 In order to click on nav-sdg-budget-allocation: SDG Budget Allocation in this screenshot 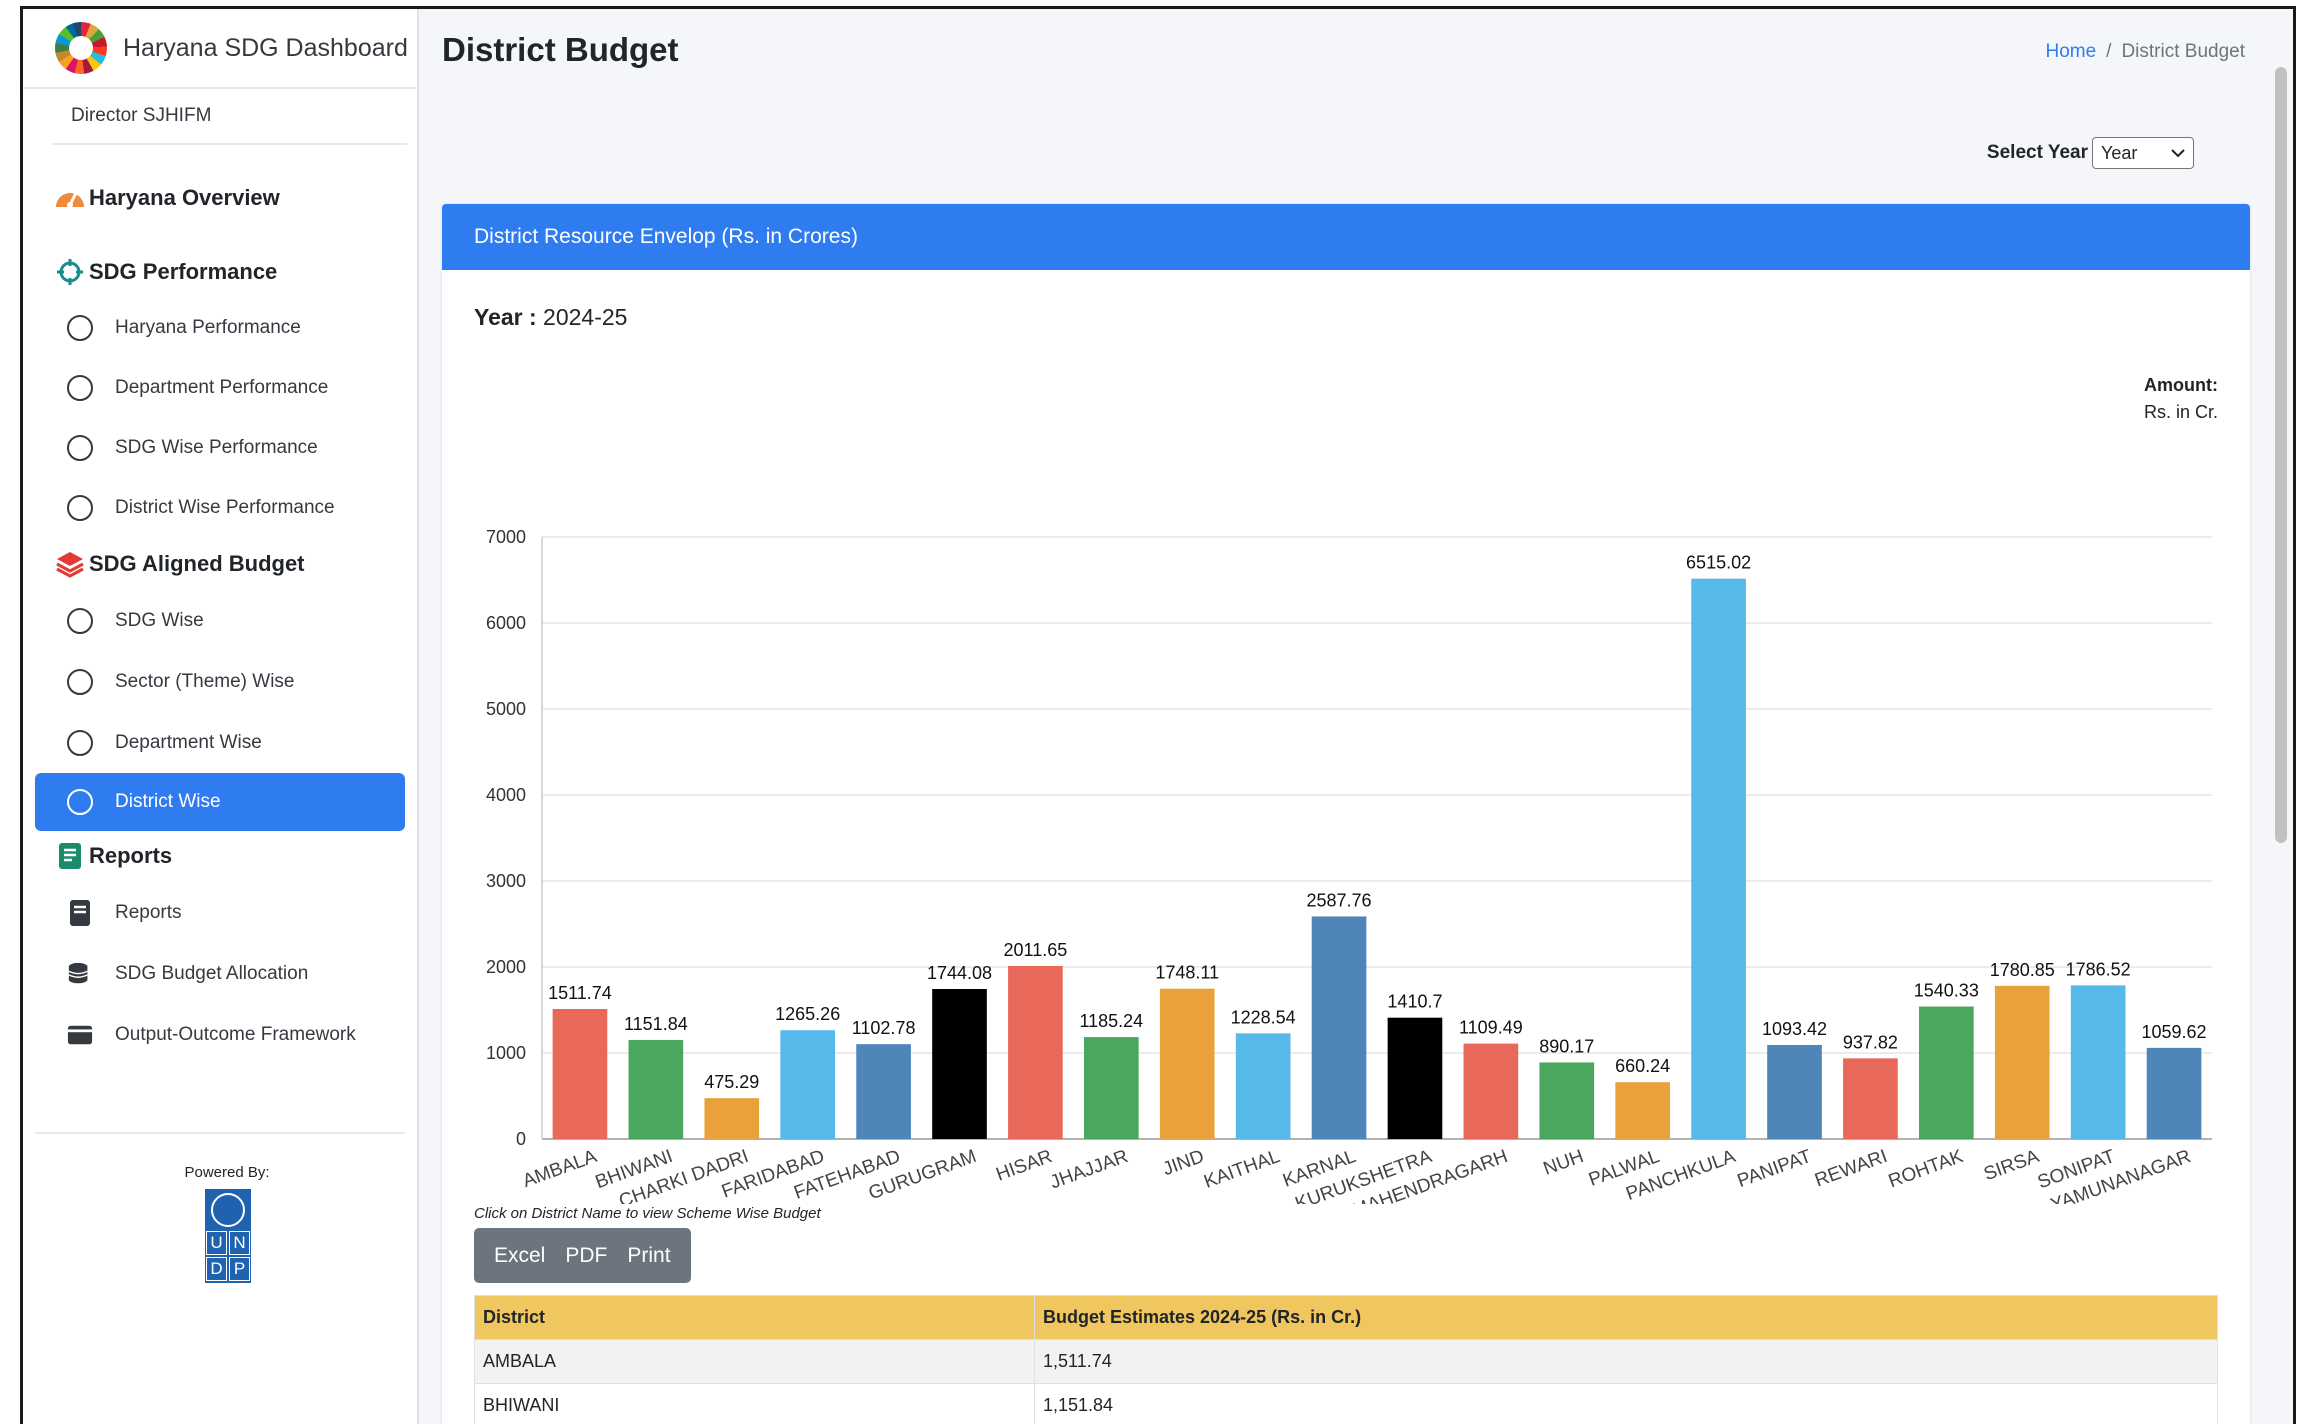, I will do `click(220, 974)`.